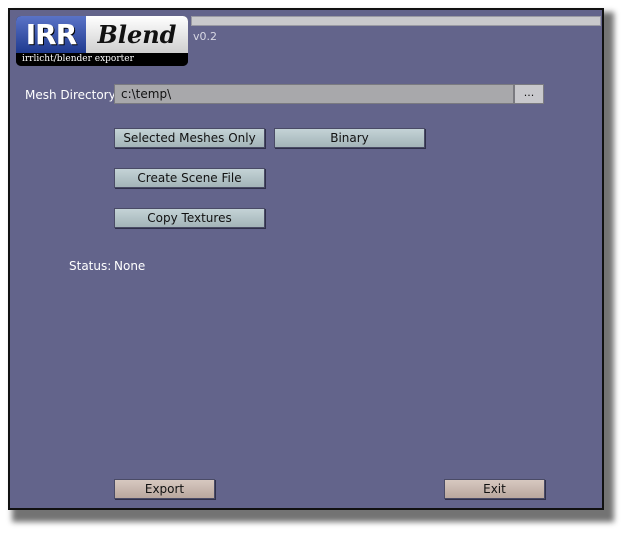 Image resolution: width=631 pixels, height=534 pixels. What do you see at coordinates (189, 138) in the screenshot?
I see `selected-meshes-only-toggle: Selected Meshes Only` at bounding box center [189, 138].